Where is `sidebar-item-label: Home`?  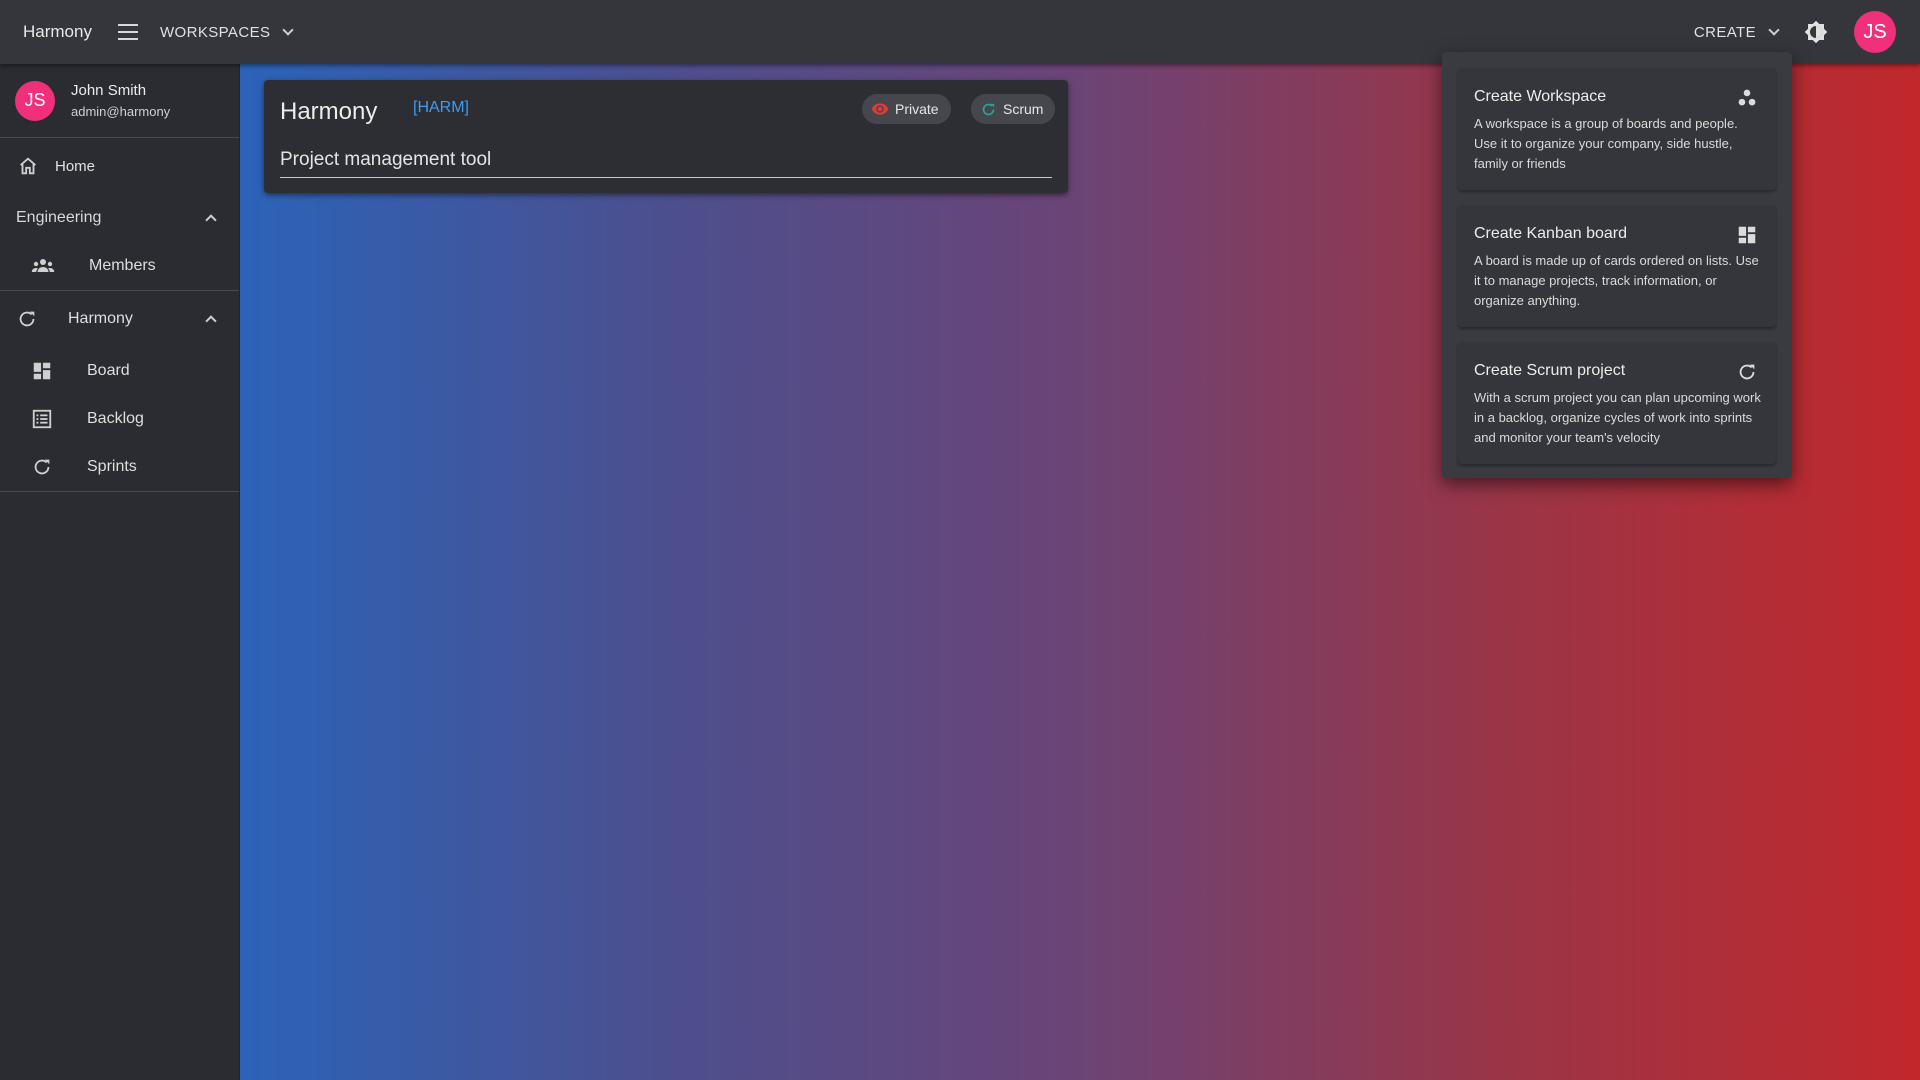
sidebar-item-label: Home is located at coordinates (75, 166).